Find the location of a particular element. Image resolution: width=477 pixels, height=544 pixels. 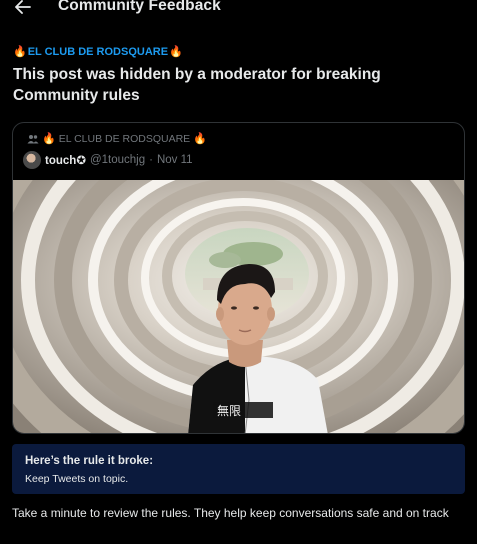

rule-text: Keep Tweets on topic. is located at coordinates (77, 479).